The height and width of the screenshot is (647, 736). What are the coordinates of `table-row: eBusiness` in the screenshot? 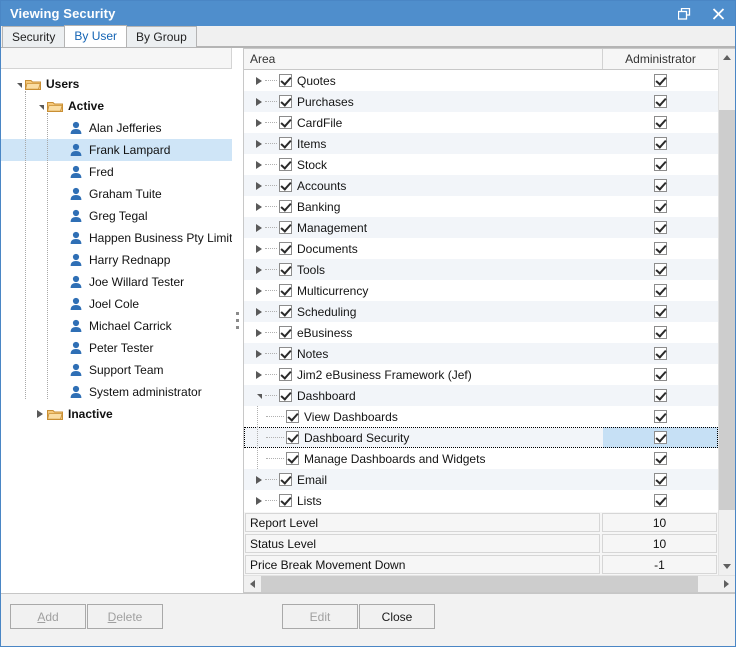 It's located at (481, 332).